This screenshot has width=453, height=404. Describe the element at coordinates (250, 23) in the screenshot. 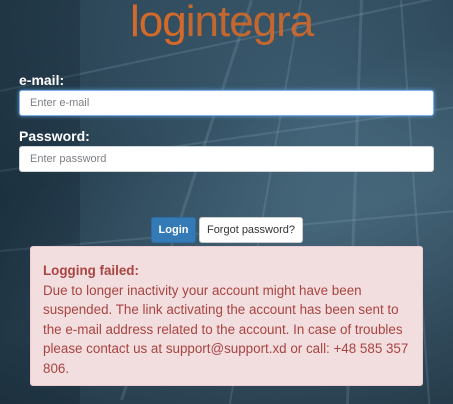

I see `logo-part-integra: integra` at that location.